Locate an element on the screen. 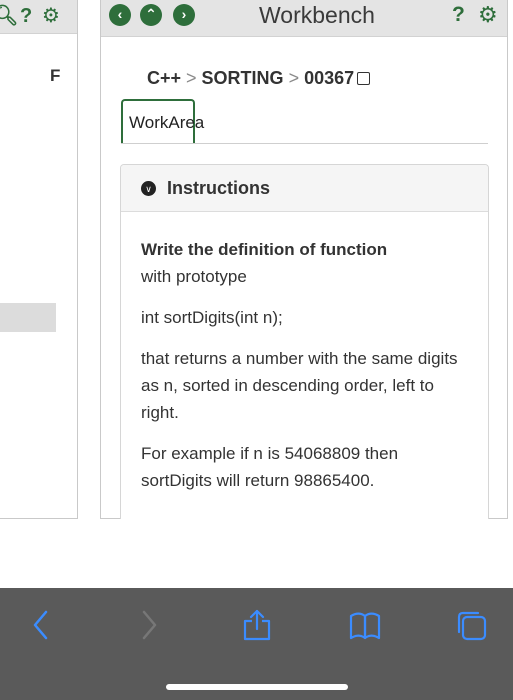 This screenshot has width=513, height=700. instructions-lead-rest: with prototype is located at coordinates (194, 276).